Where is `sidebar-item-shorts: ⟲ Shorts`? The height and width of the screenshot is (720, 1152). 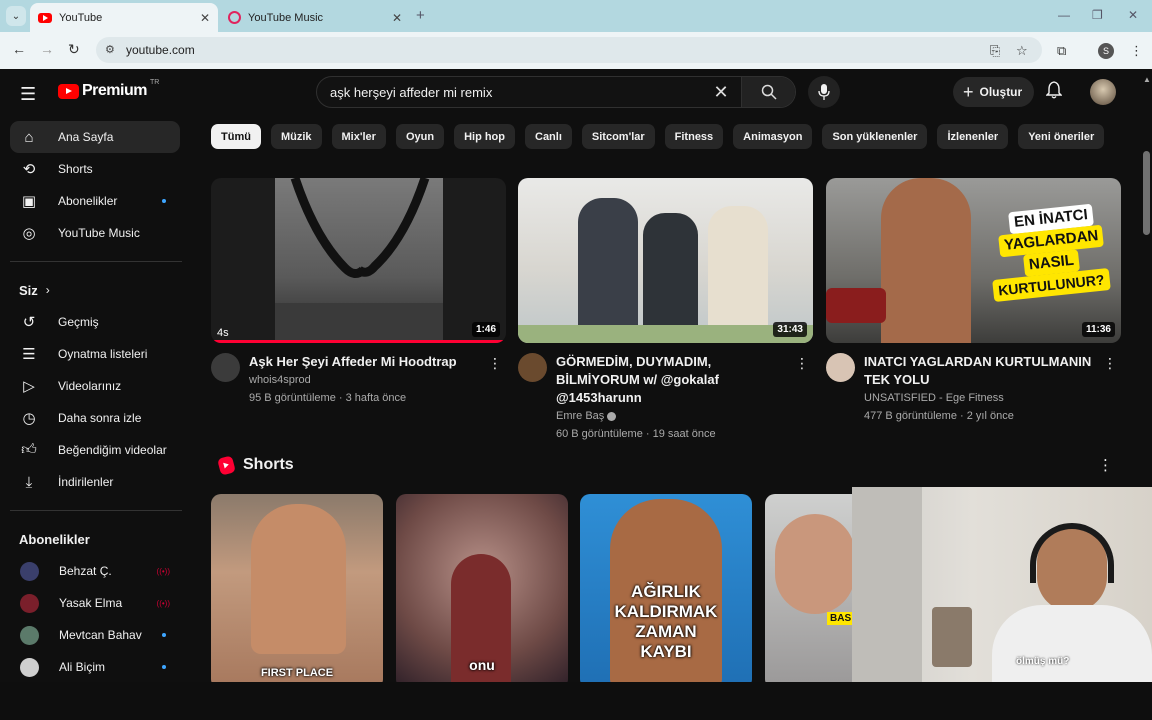 sidebar-item-shorts: ⟲ Shorts is located at coordinates (95, 169).